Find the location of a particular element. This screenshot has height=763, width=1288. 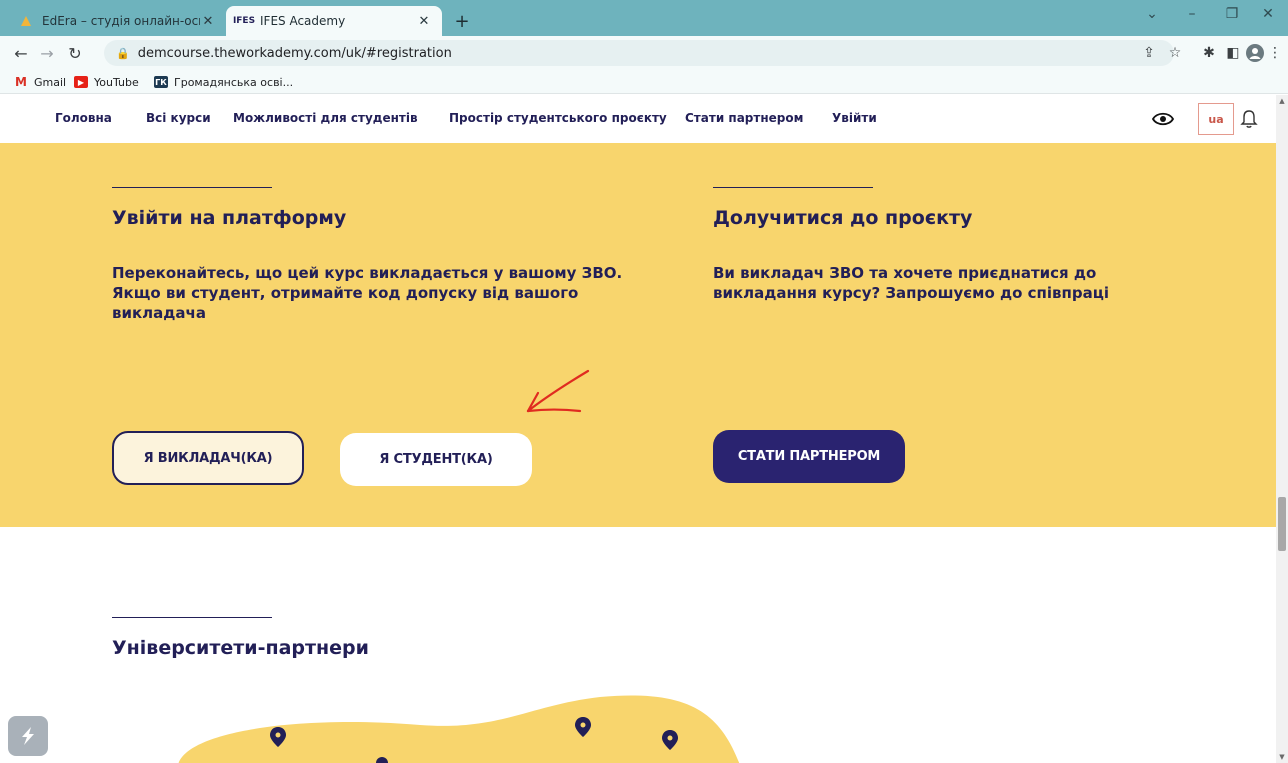

nav-all-courses: Всі курси is located at coordinates (178, 118).